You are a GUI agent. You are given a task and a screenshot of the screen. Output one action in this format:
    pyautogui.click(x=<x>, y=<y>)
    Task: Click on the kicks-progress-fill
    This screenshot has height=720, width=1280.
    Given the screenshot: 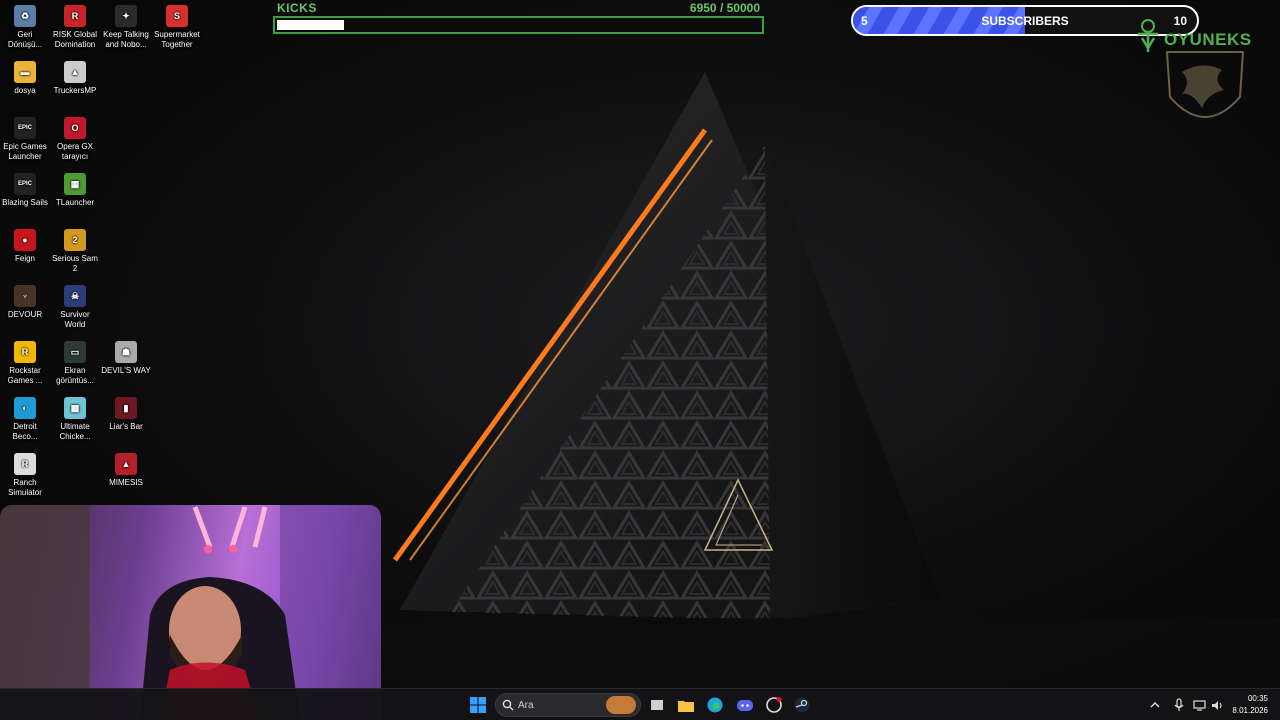 What is the action you would take?
    pyautogui.click(x=310, y=25)
    